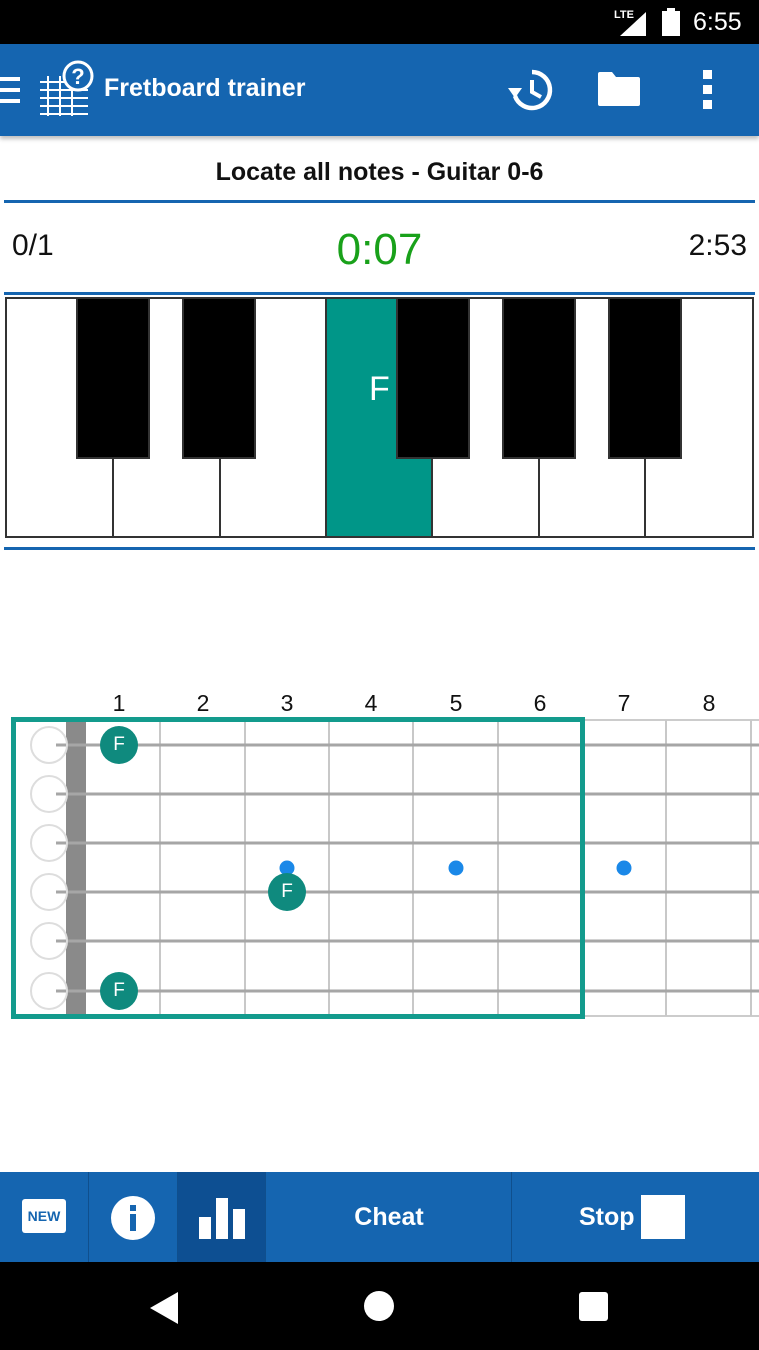 The image size is (759, 1350). I want to click on stats-button, so click(222, 1217).